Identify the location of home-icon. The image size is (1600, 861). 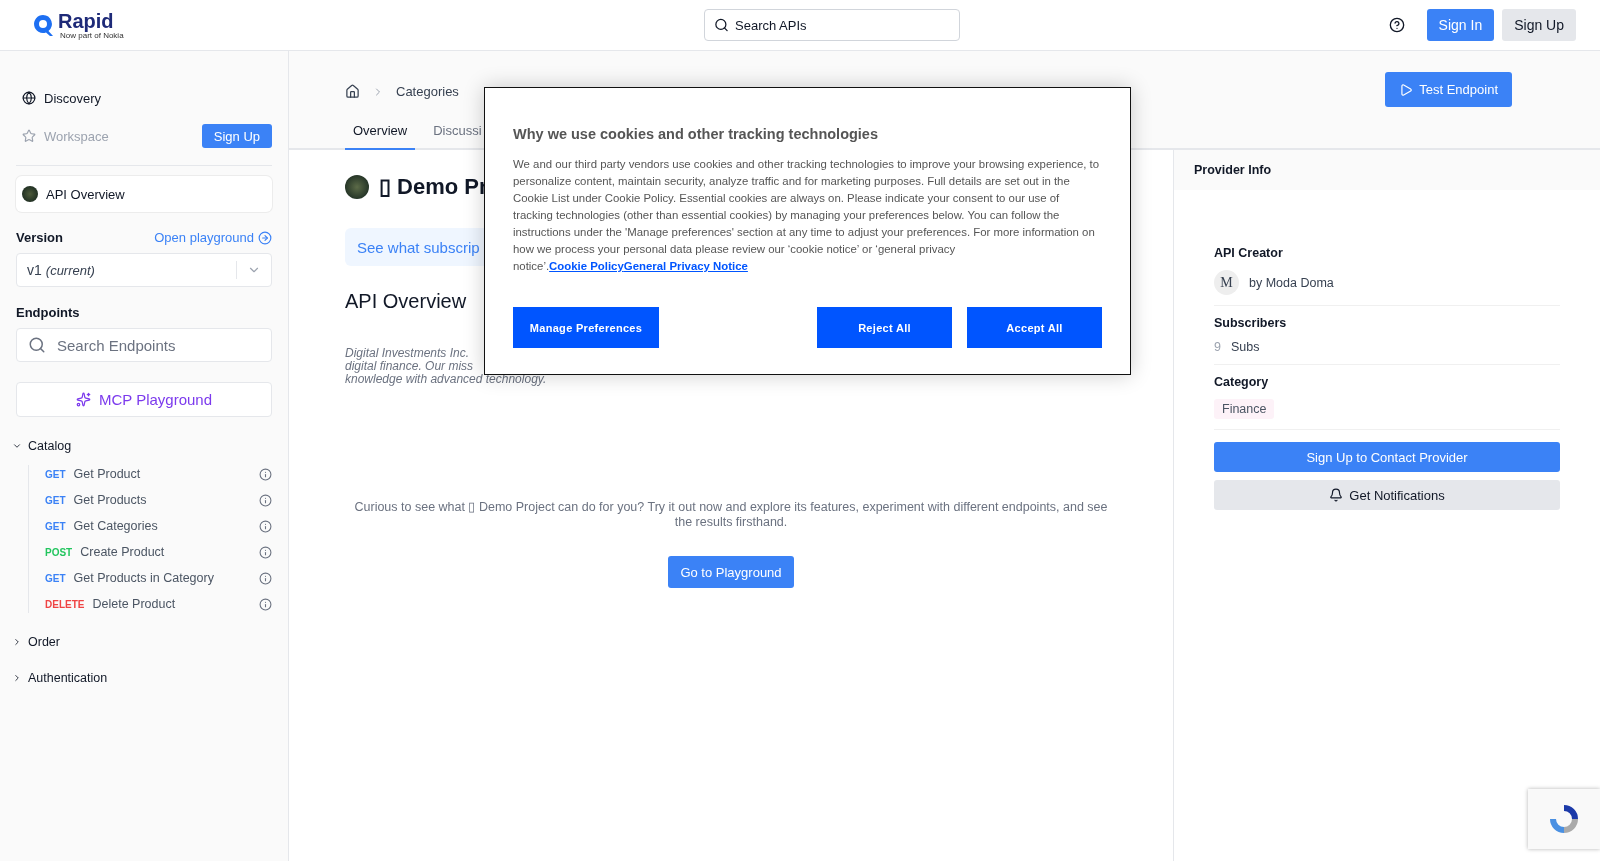
(352, 91).